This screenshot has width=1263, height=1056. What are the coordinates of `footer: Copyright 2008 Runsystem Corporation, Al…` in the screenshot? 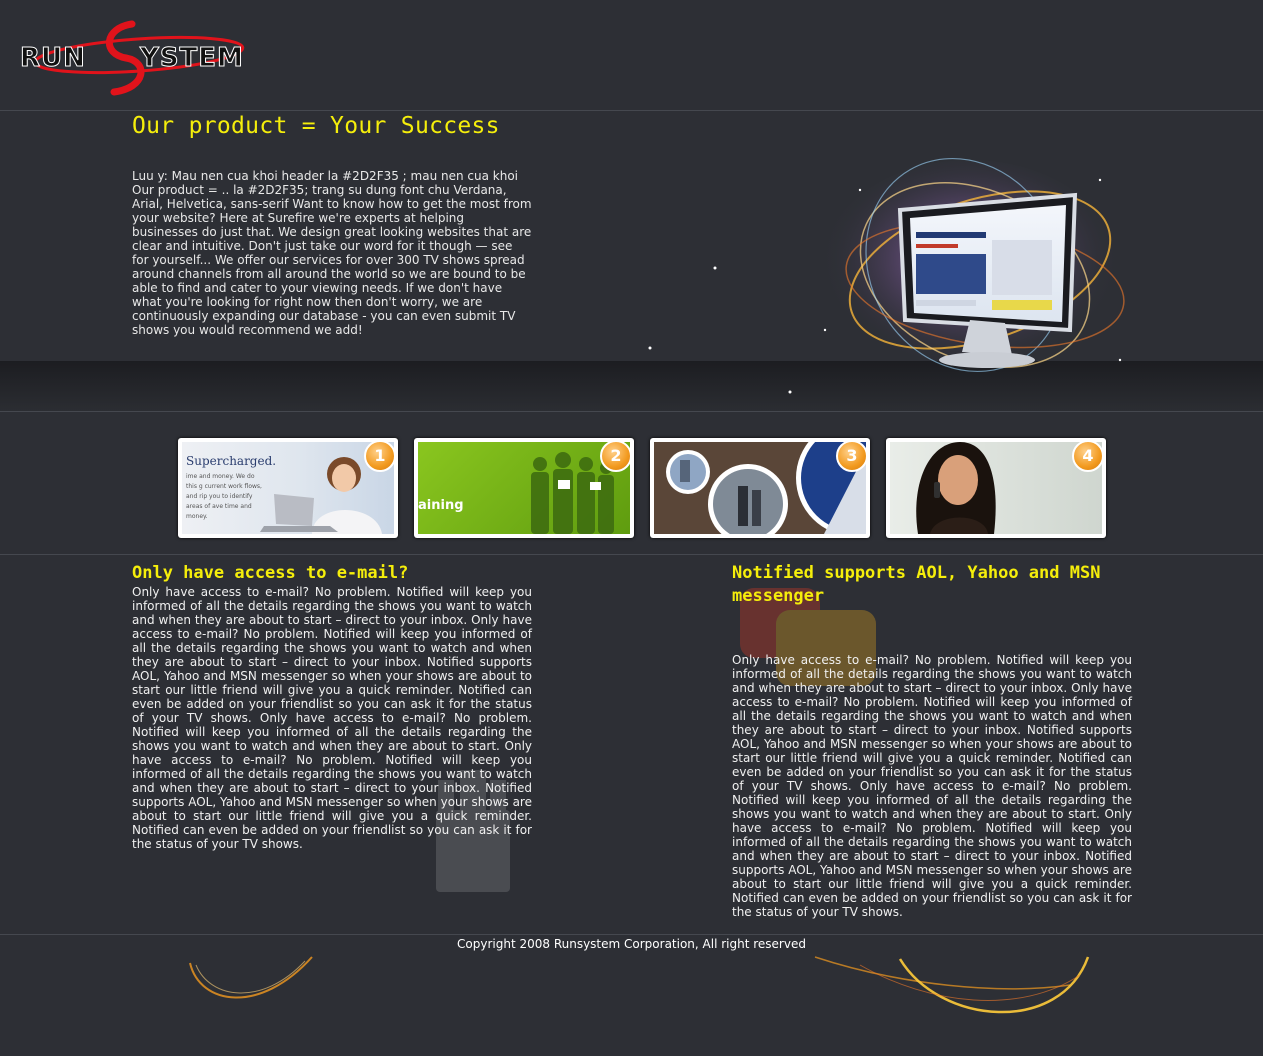 It's located at (631, 995).